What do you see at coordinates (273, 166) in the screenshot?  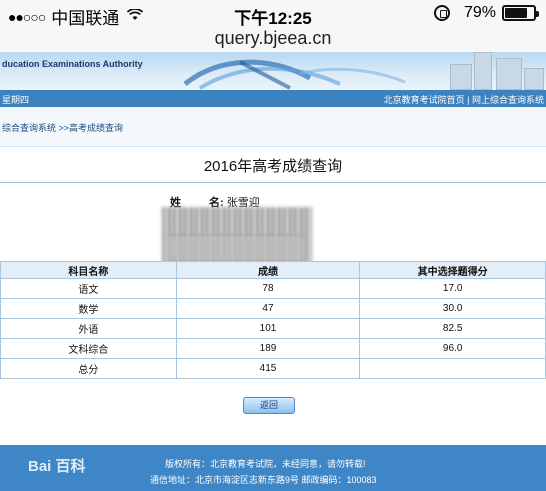 I see `page-title: 2016年高考成绩查询` at bounding box center [273, 166].